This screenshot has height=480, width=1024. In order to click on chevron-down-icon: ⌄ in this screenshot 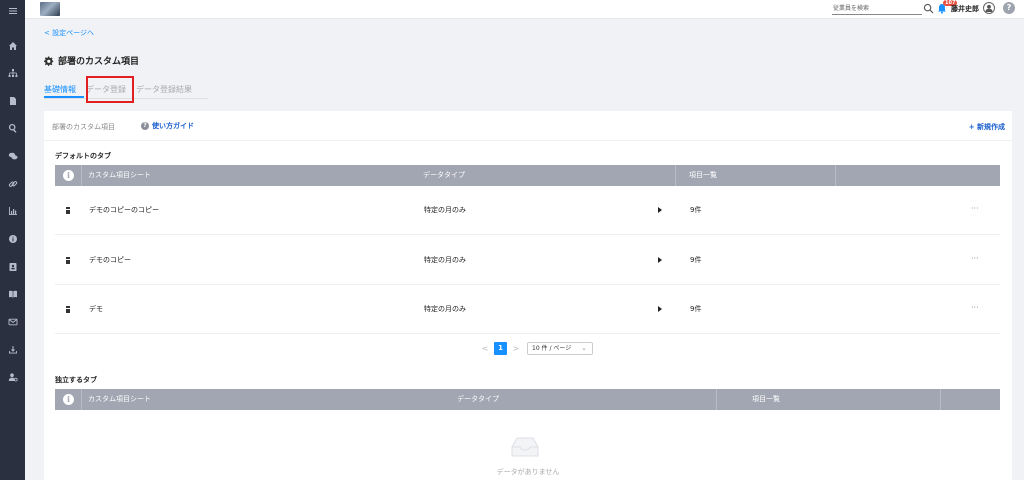, I will do `click(584, 348)`.